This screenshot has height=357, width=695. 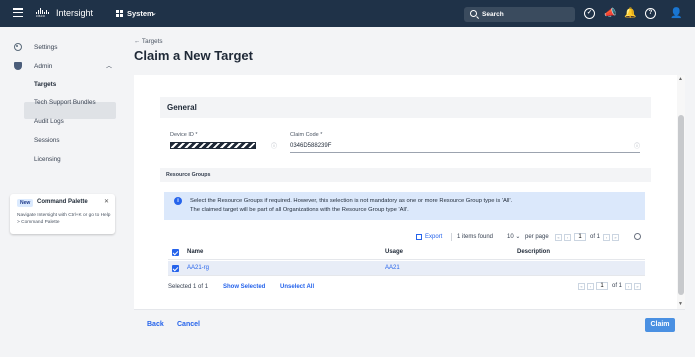 What do you see at coordinates (43, 13) in the screenshot?
I see `cisco-logo: cisco` at bounding box center [43, 13].